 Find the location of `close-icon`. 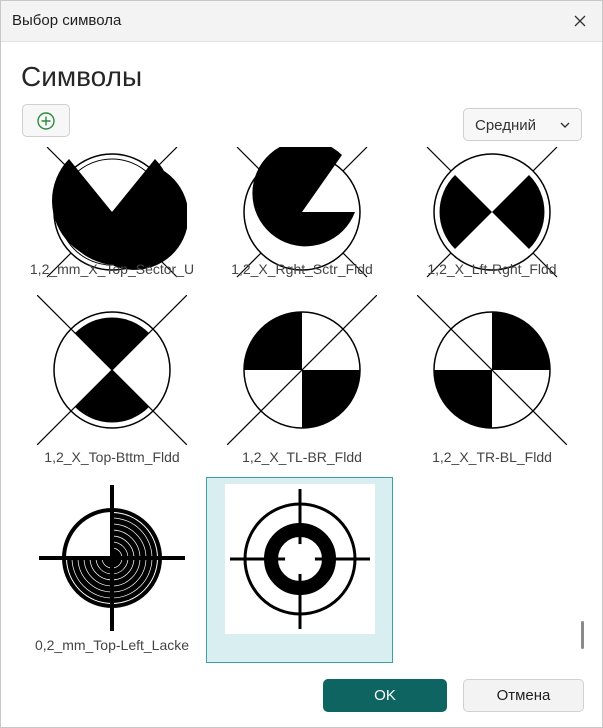

close-icon is located at coordinates (580, 21).